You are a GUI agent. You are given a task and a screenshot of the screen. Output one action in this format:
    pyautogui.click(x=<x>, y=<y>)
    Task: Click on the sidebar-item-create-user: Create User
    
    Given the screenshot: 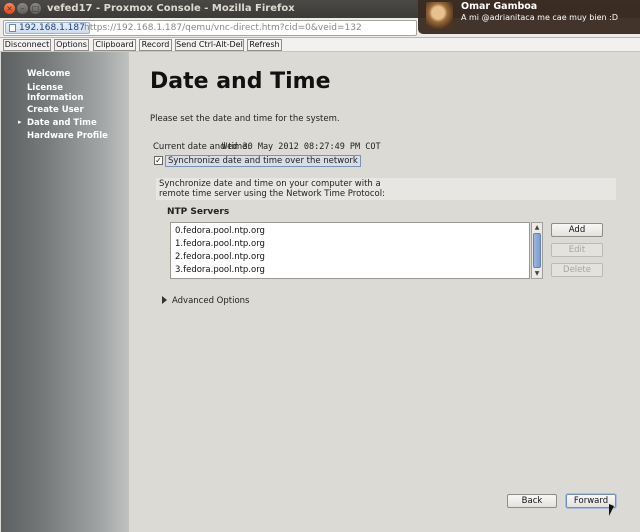 What is the action you would take?
    pyautogui.click(x=55, y=110)
    